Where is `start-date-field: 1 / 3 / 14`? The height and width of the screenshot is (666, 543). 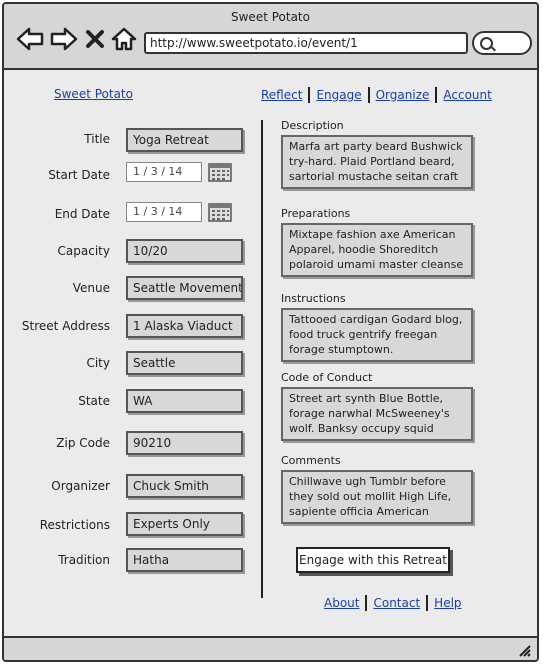 start-date-field: 1 / 3 / 14 is located at coordinates (164, 172).